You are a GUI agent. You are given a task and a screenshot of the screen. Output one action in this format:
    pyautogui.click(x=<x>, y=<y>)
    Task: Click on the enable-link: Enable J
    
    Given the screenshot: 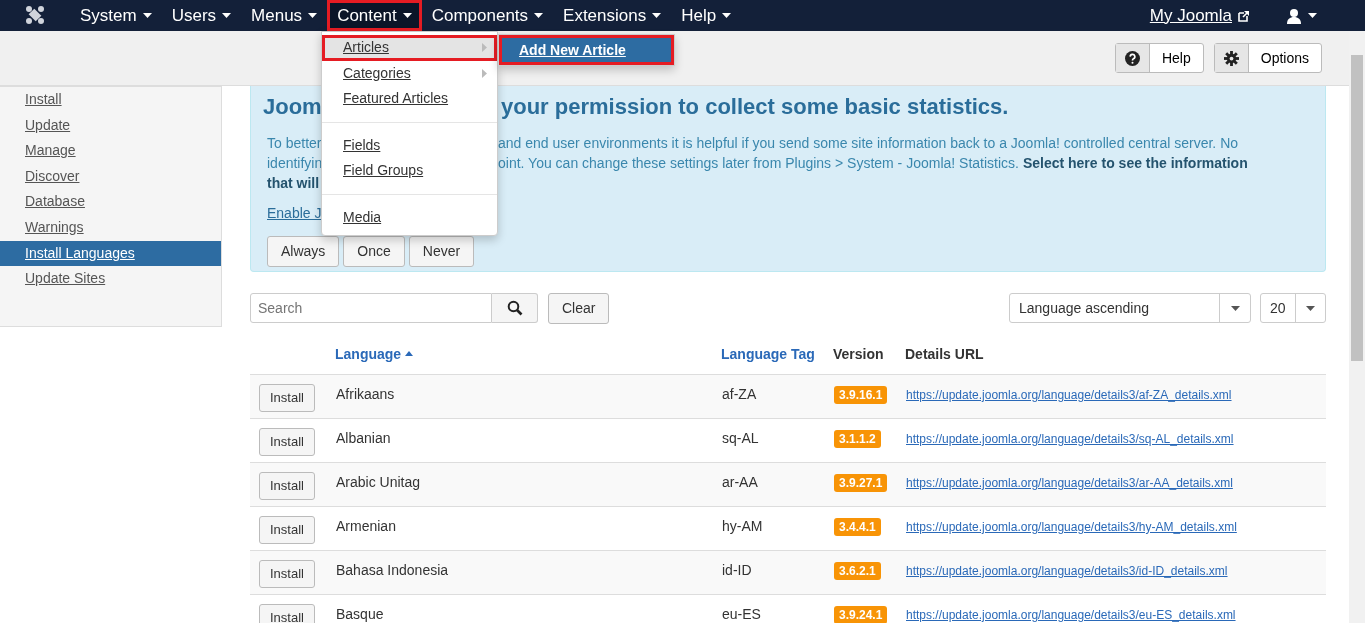 What is the action you would take?
    pyautogui.click(x=294, y=213)
    